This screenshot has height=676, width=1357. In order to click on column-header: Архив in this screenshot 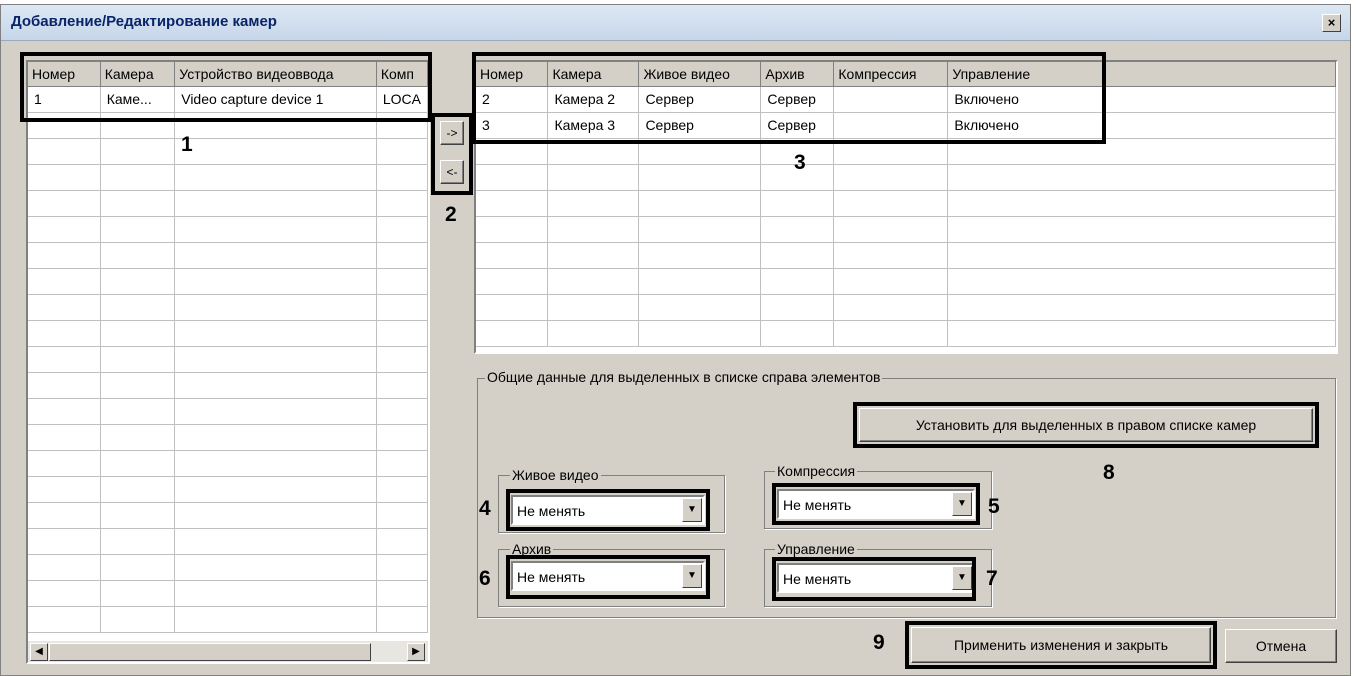, I will do `click(797, 74)`.